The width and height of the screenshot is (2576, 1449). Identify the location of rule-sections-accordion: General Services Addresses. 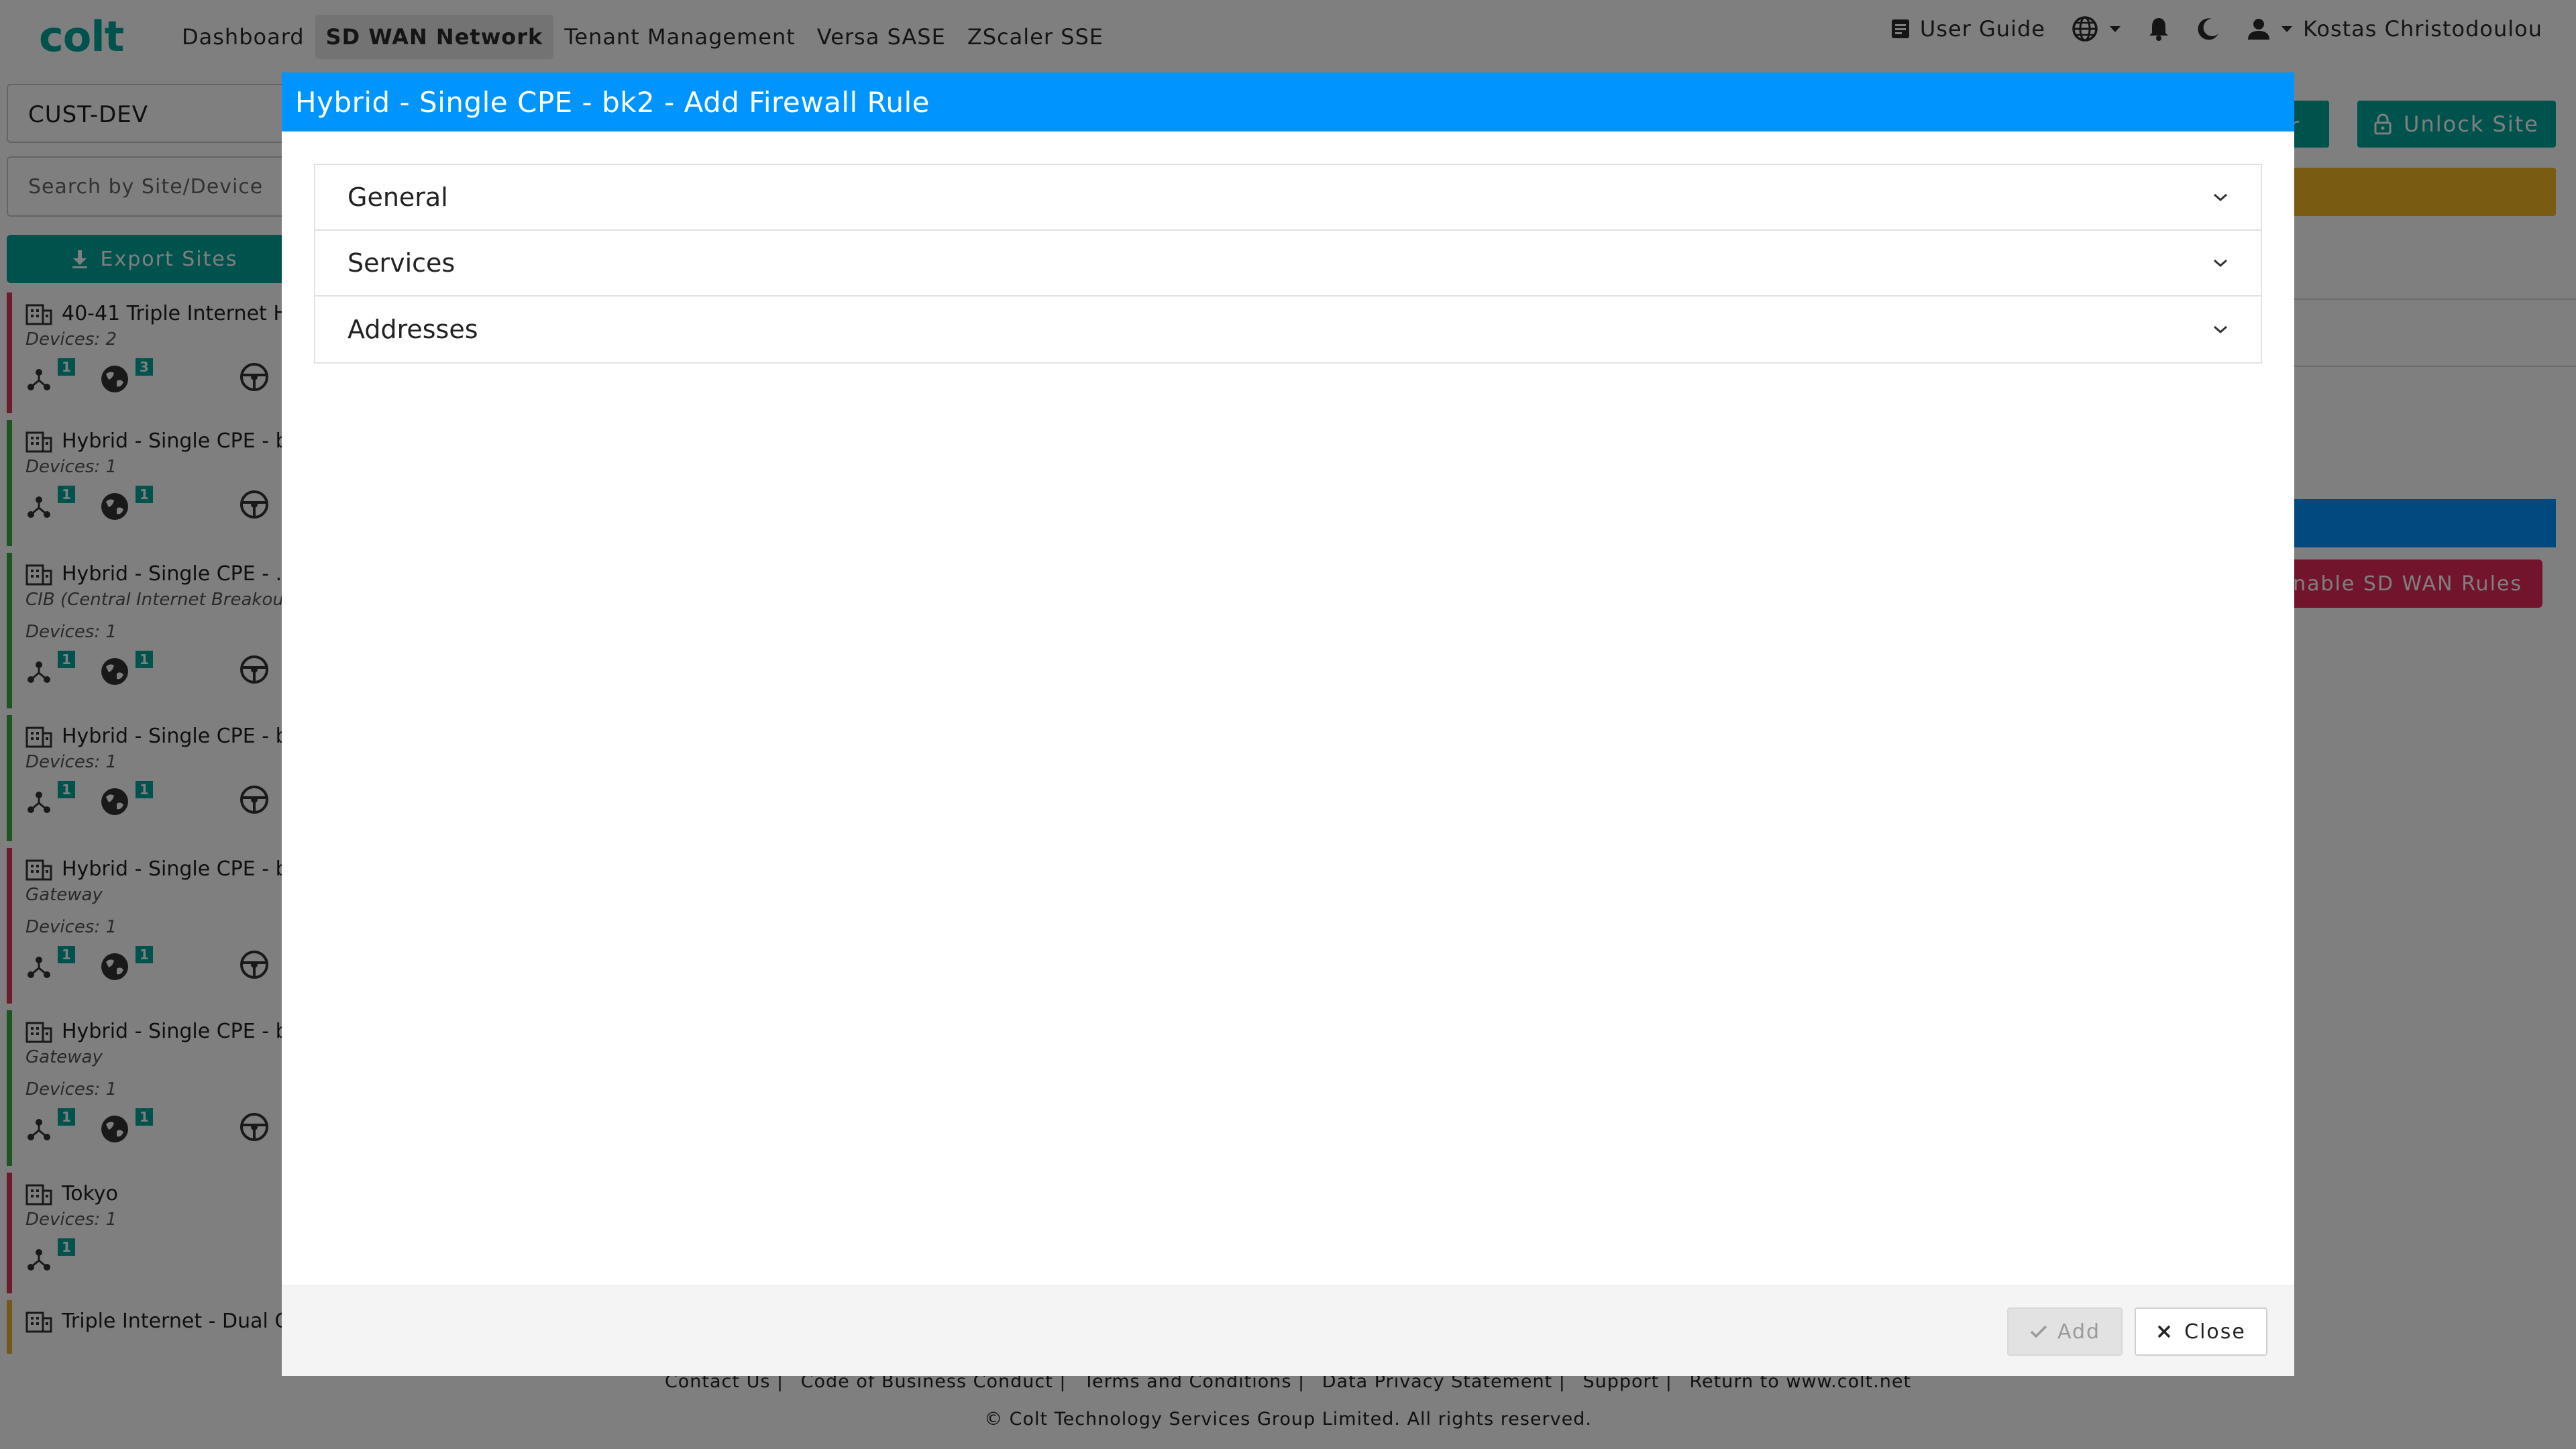
(1288, 264).